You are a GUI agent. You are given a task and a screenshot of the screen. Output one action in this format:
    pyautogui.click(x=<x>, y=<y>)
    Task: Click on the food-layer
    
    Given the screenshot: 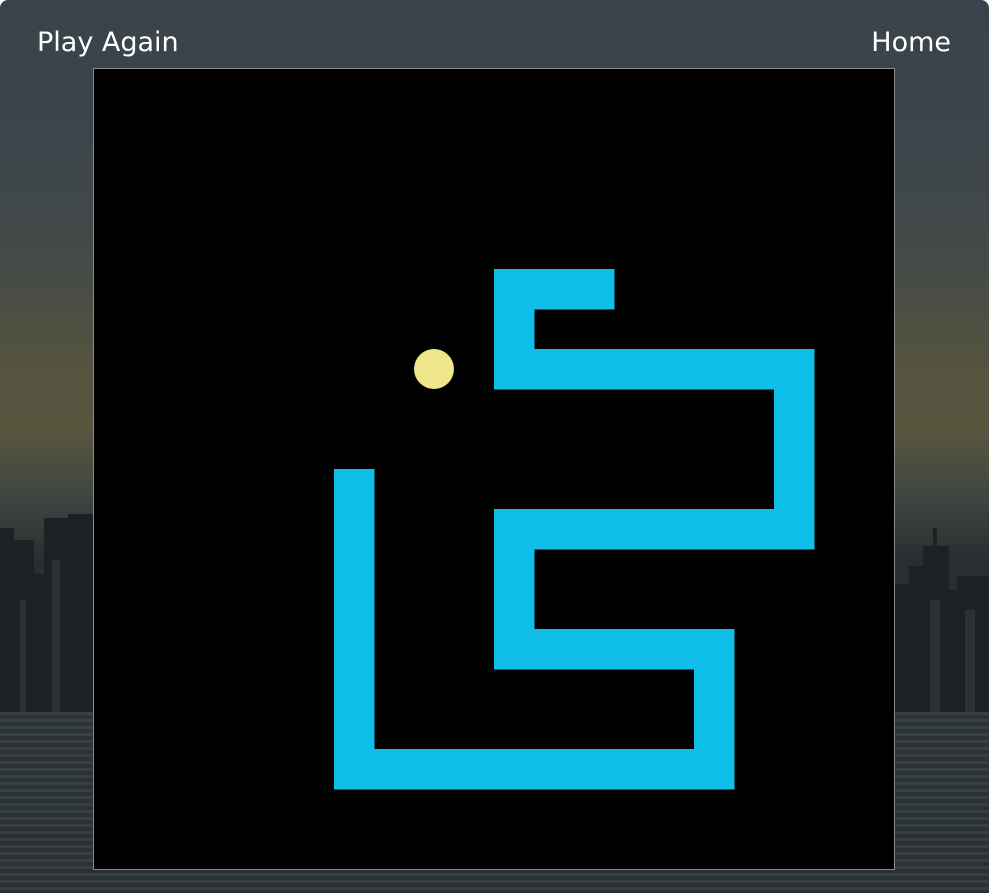 What is the action you would take?
    pyautogui.click(x=434, y=369)
    